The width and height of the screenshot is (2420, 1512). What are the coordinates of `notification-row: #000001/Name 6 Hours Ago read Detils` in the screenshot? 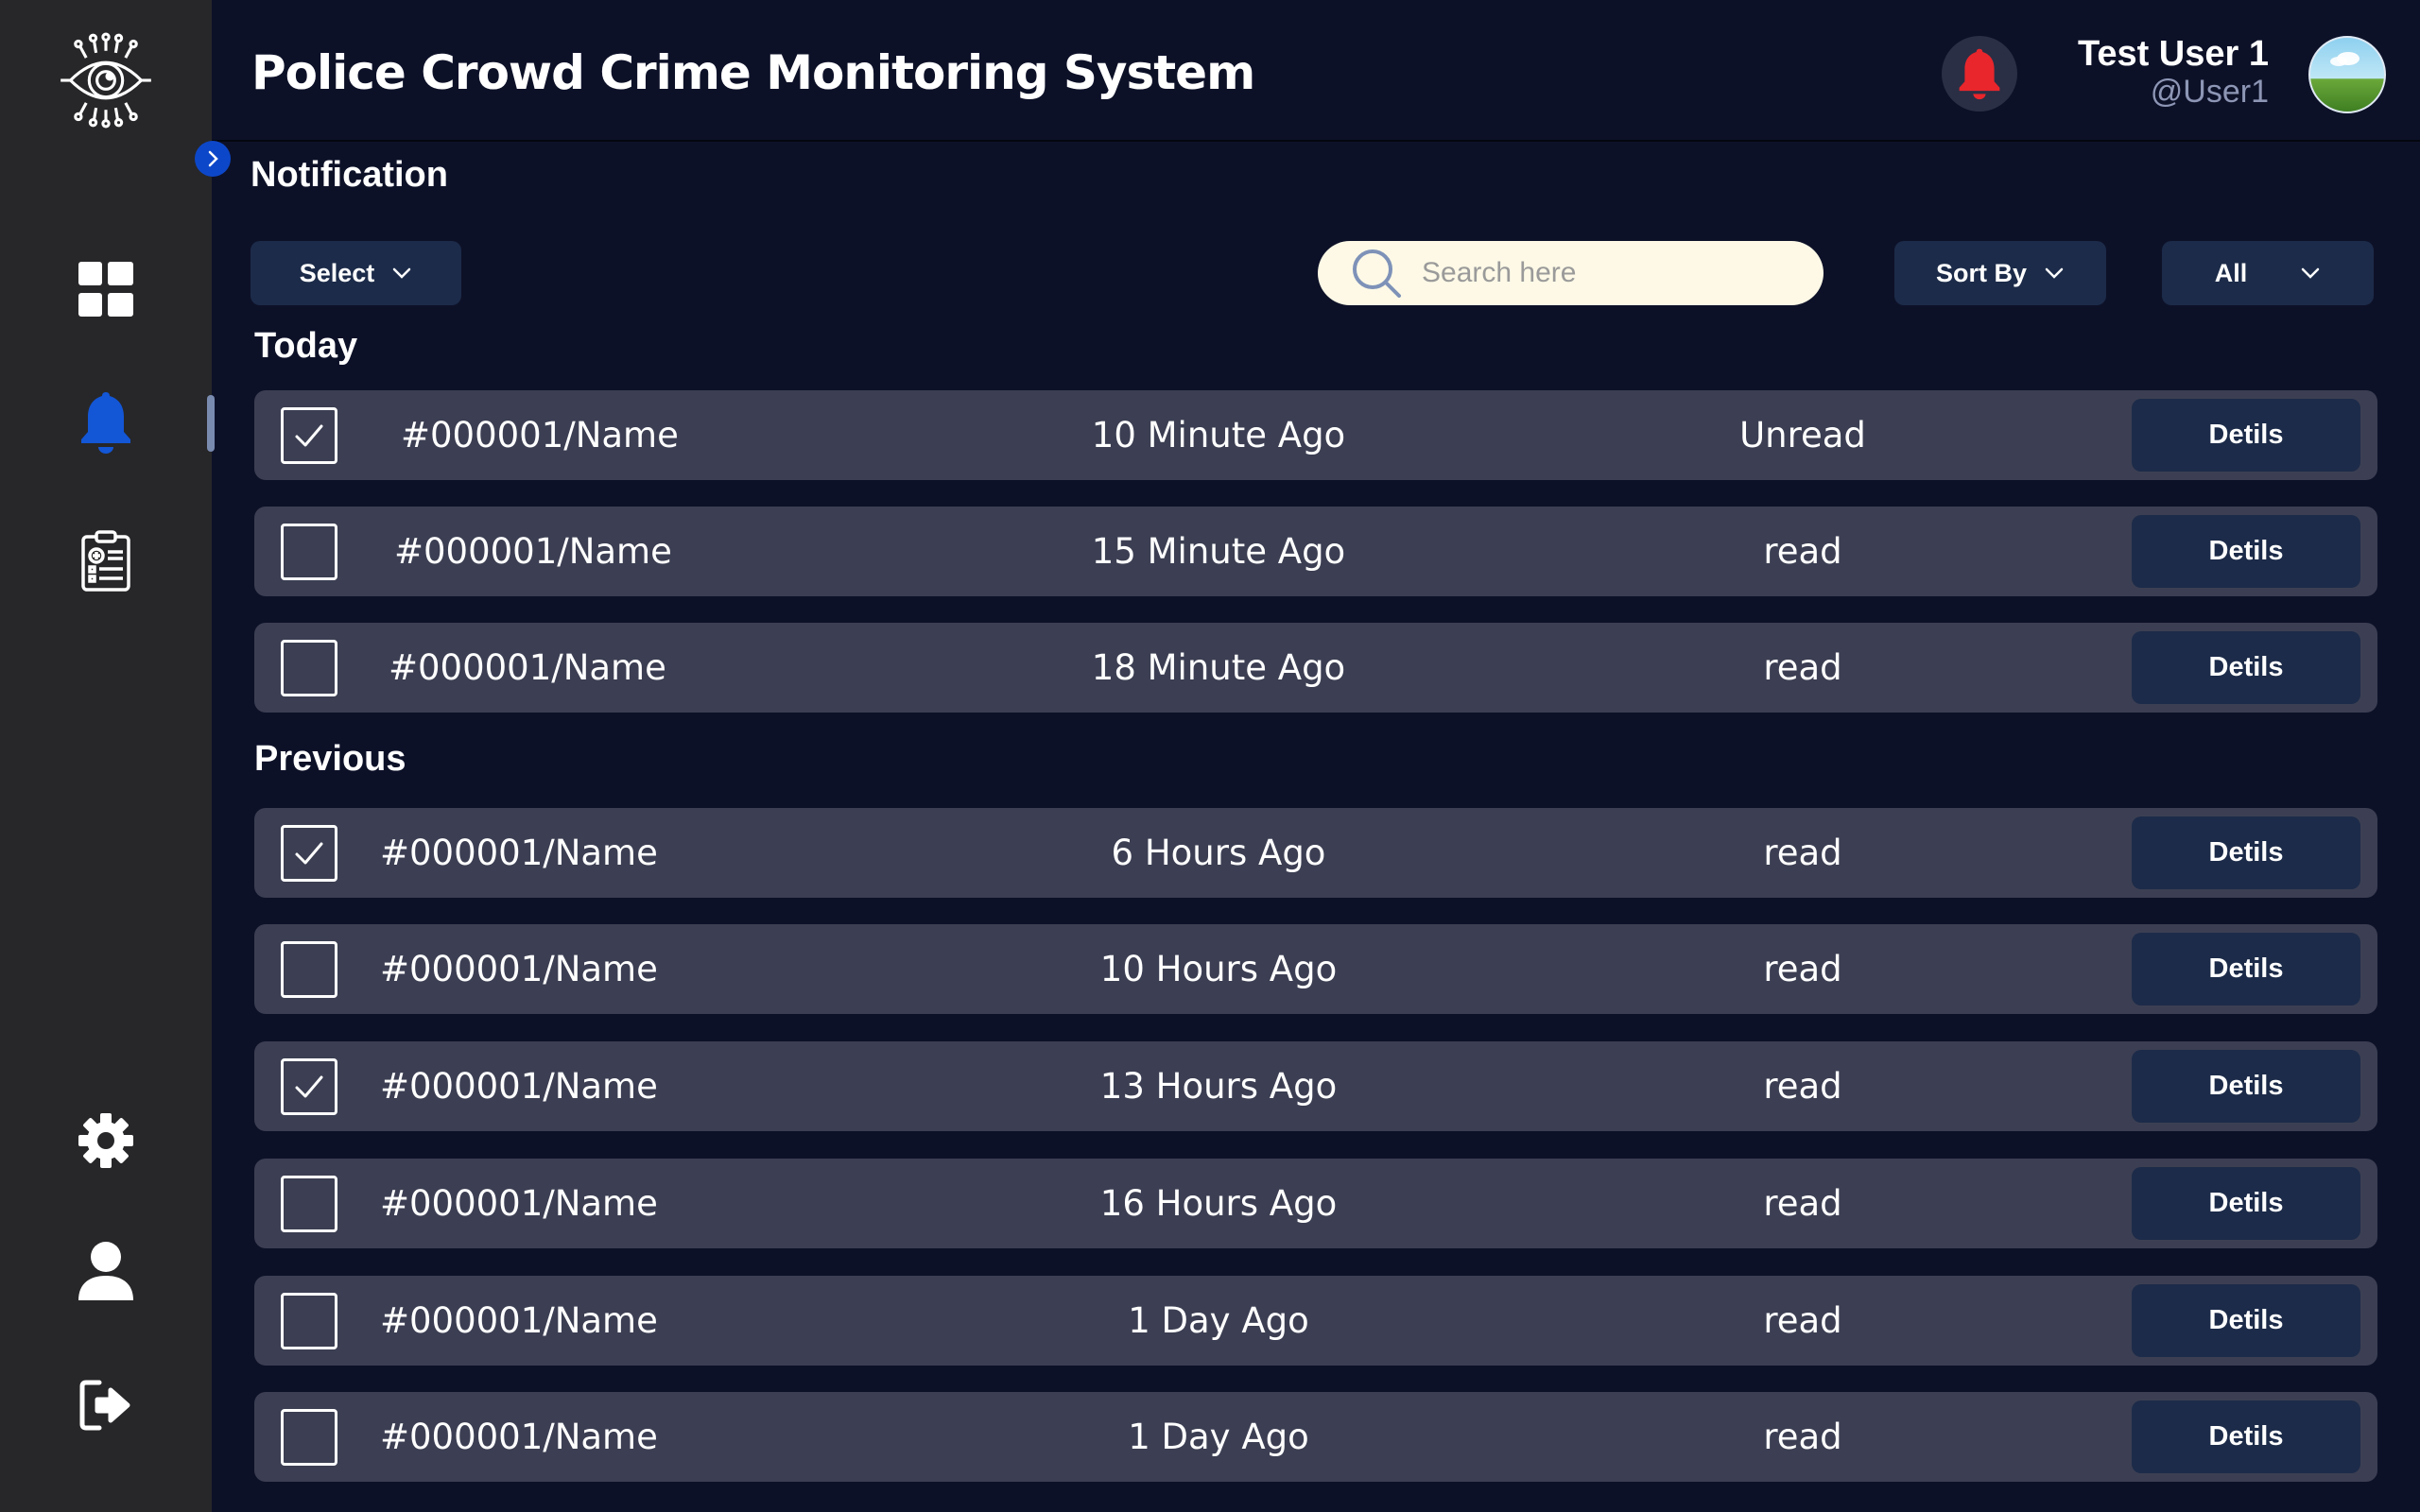 It's located at (1315, 853).